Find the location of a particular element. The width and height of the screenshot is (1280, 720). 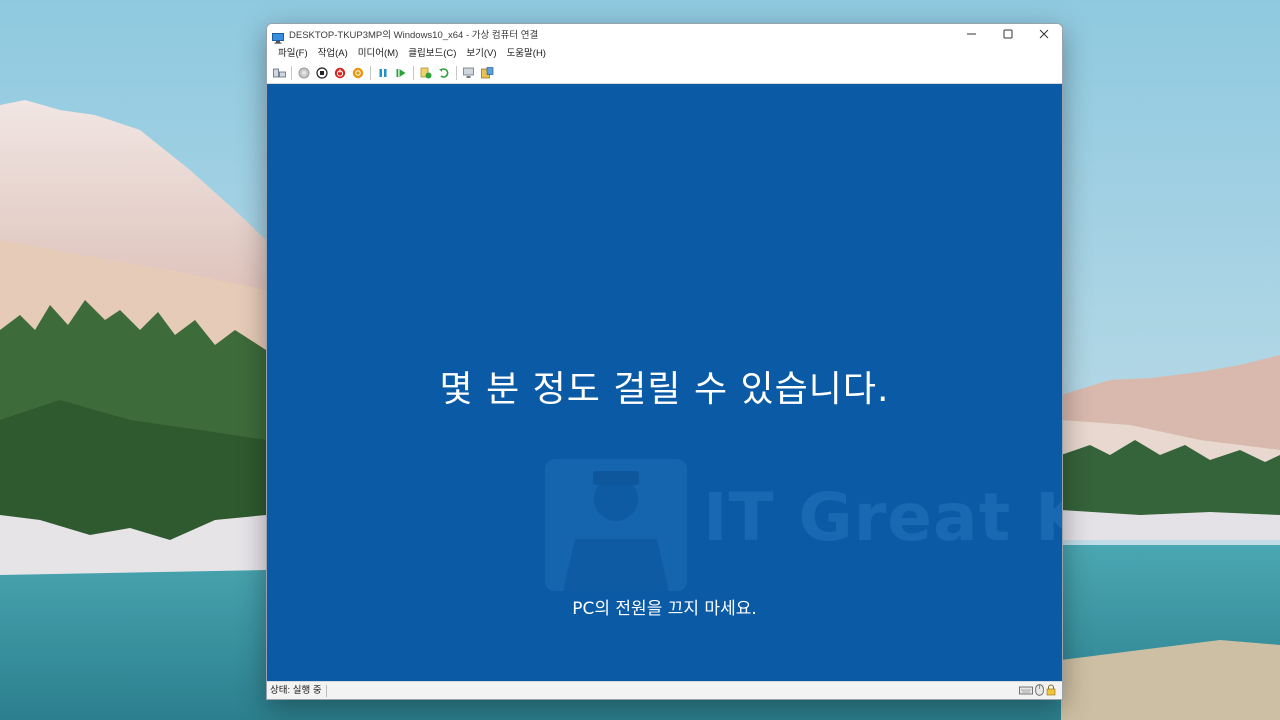

setup-status-message: 몇 분 정도 걸릴 수 있습니다. is located at coordinates (664, 389).